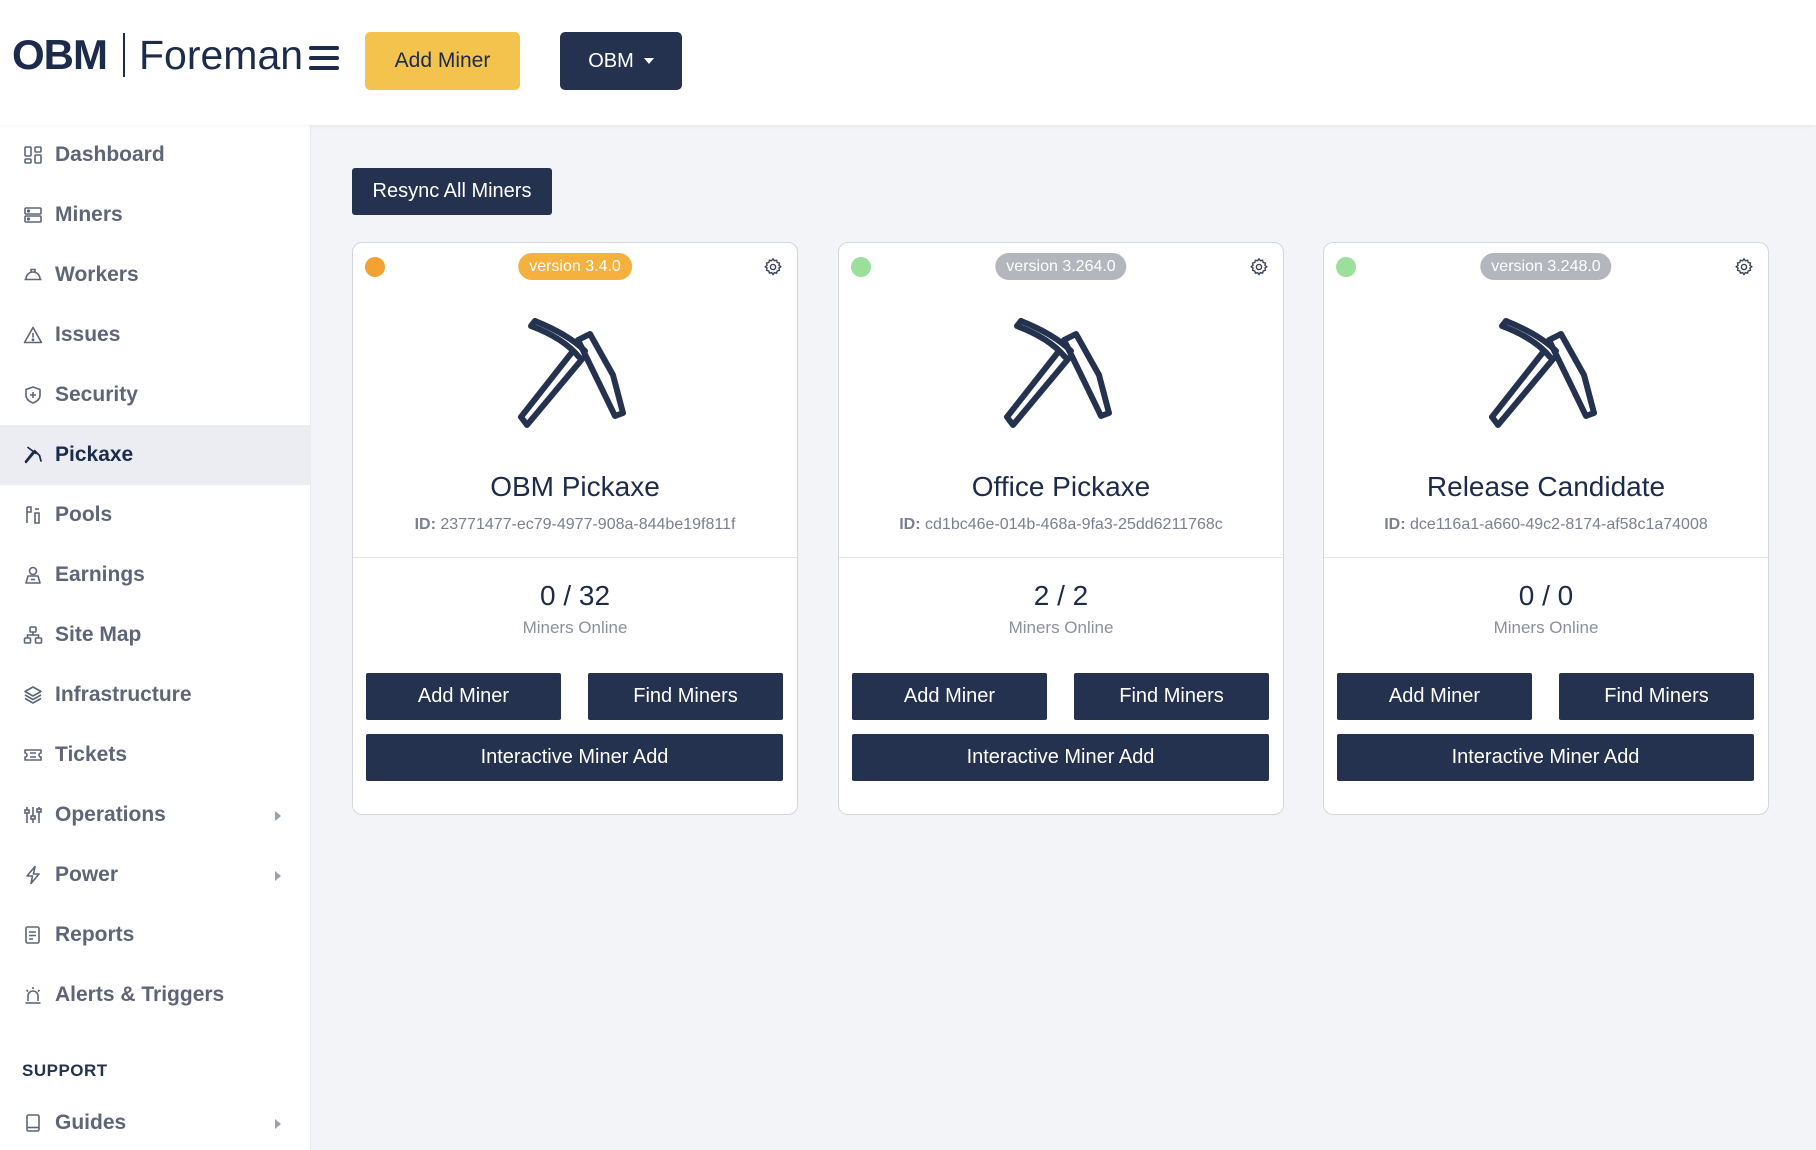  Describe the element at coordinates (33, 275) in the screenshot. I see `hardhat-icon` at that location.